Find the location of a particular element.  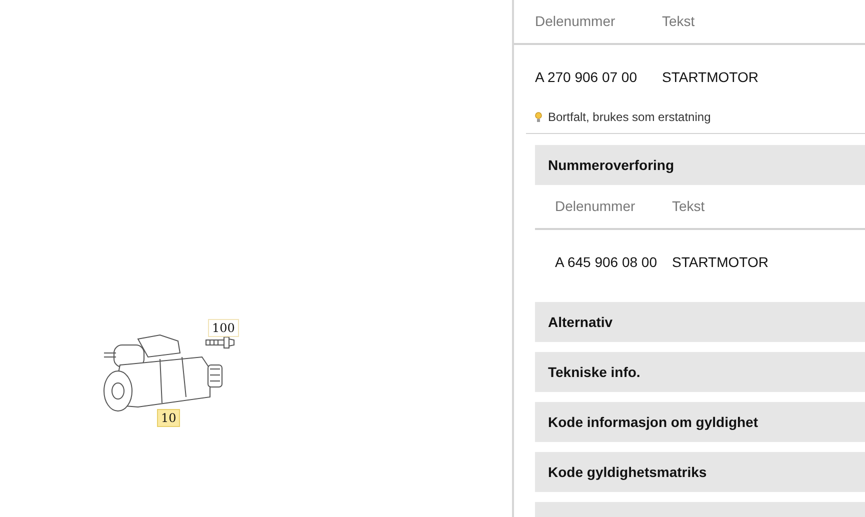

section-header: Alternativ is located at coordinates (700, 322).